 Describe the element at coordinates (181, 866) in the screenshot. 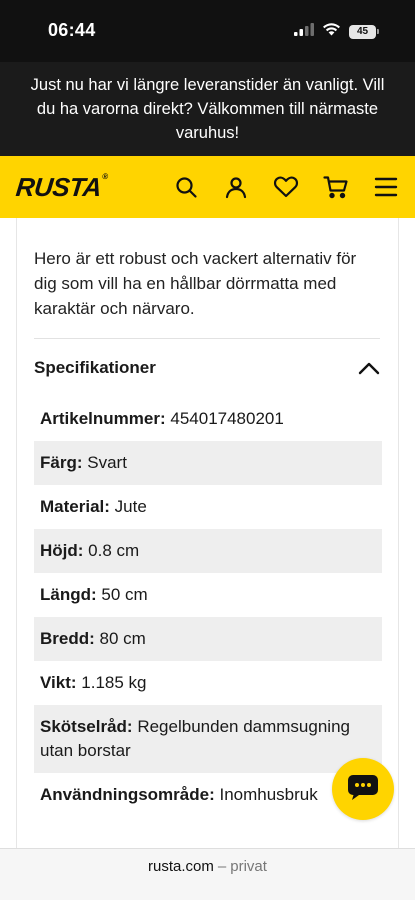

I see `url-domain: rusta.com` at that location.